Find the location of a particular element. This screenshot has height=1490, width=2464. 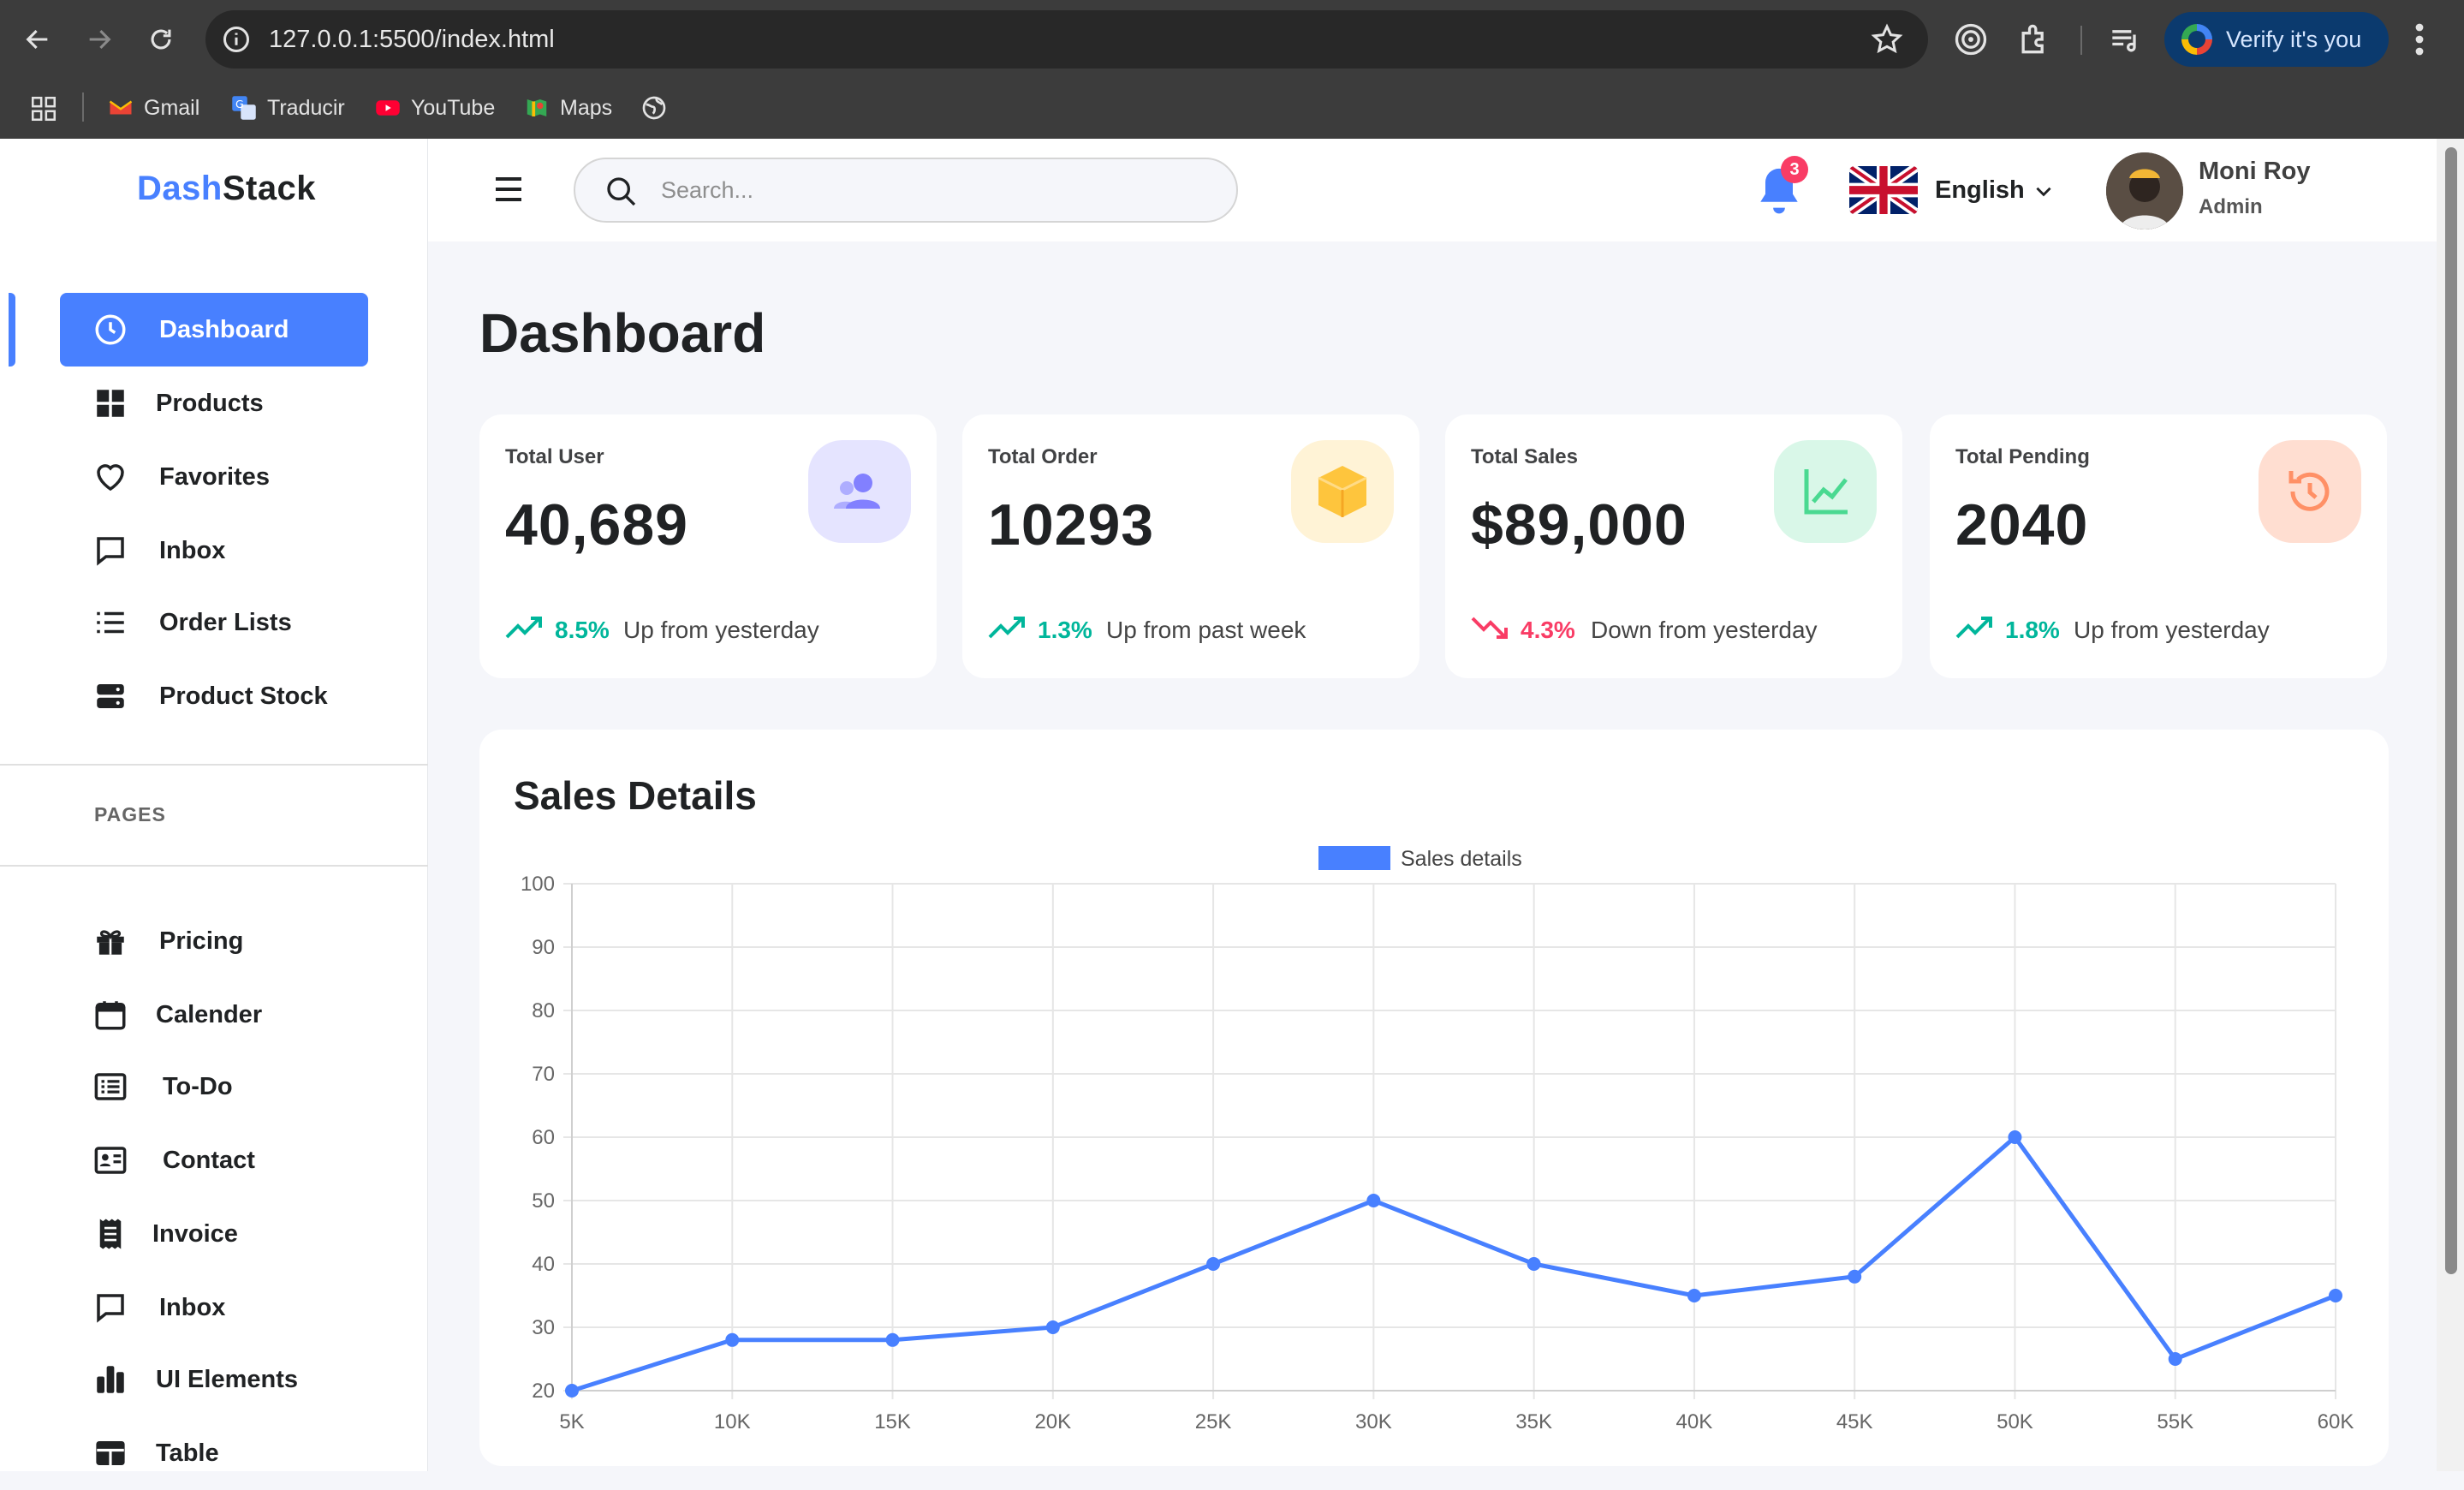

notification-badge: 3 is located at coordinates (1795, 170).